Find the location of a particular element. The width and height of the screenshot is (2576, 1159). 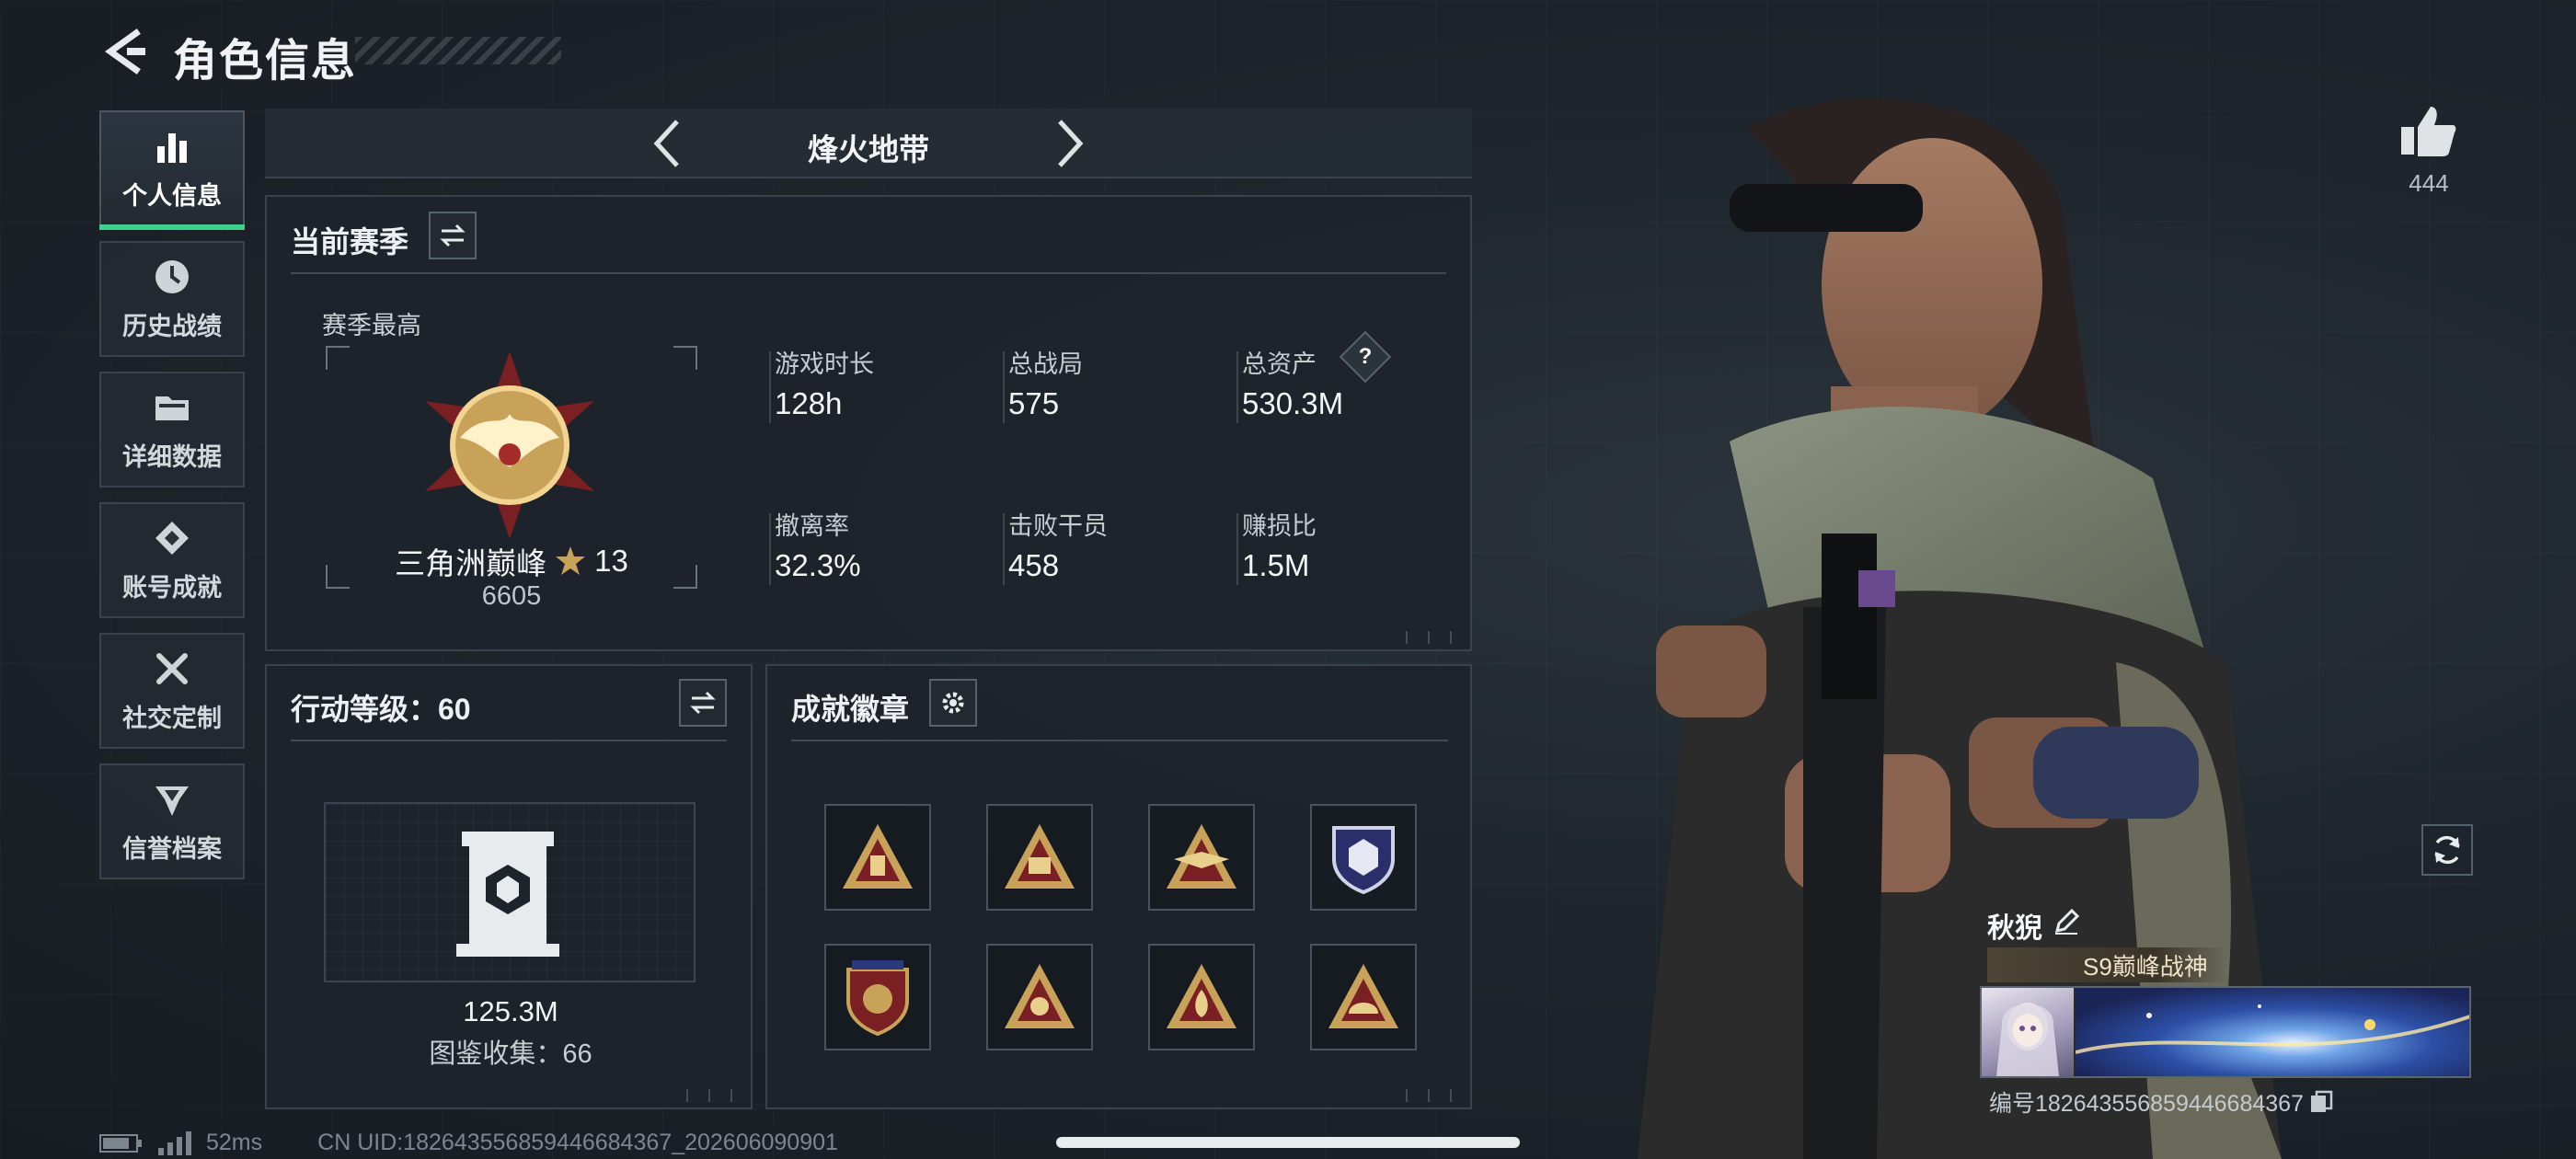

bar-chart-icon is located at coordinates (172, 147).